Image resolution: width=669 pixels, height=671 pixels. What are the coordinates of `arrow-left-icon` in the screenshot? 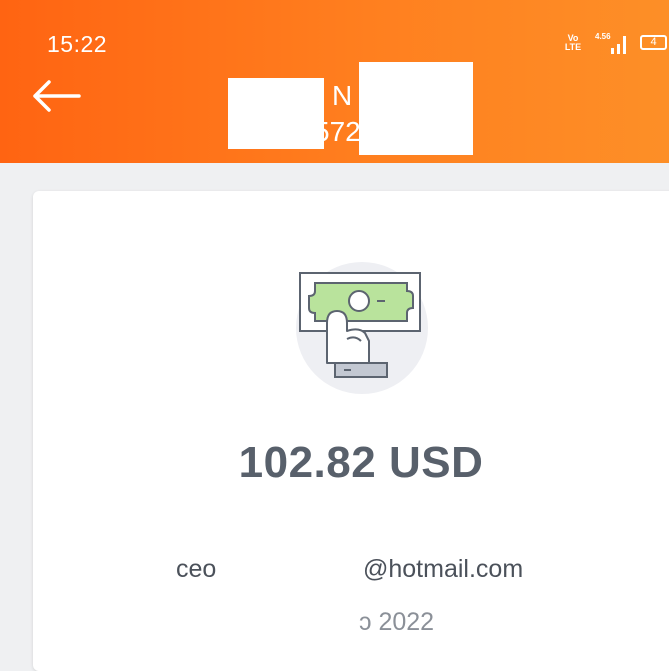 It's located at (56, 96).